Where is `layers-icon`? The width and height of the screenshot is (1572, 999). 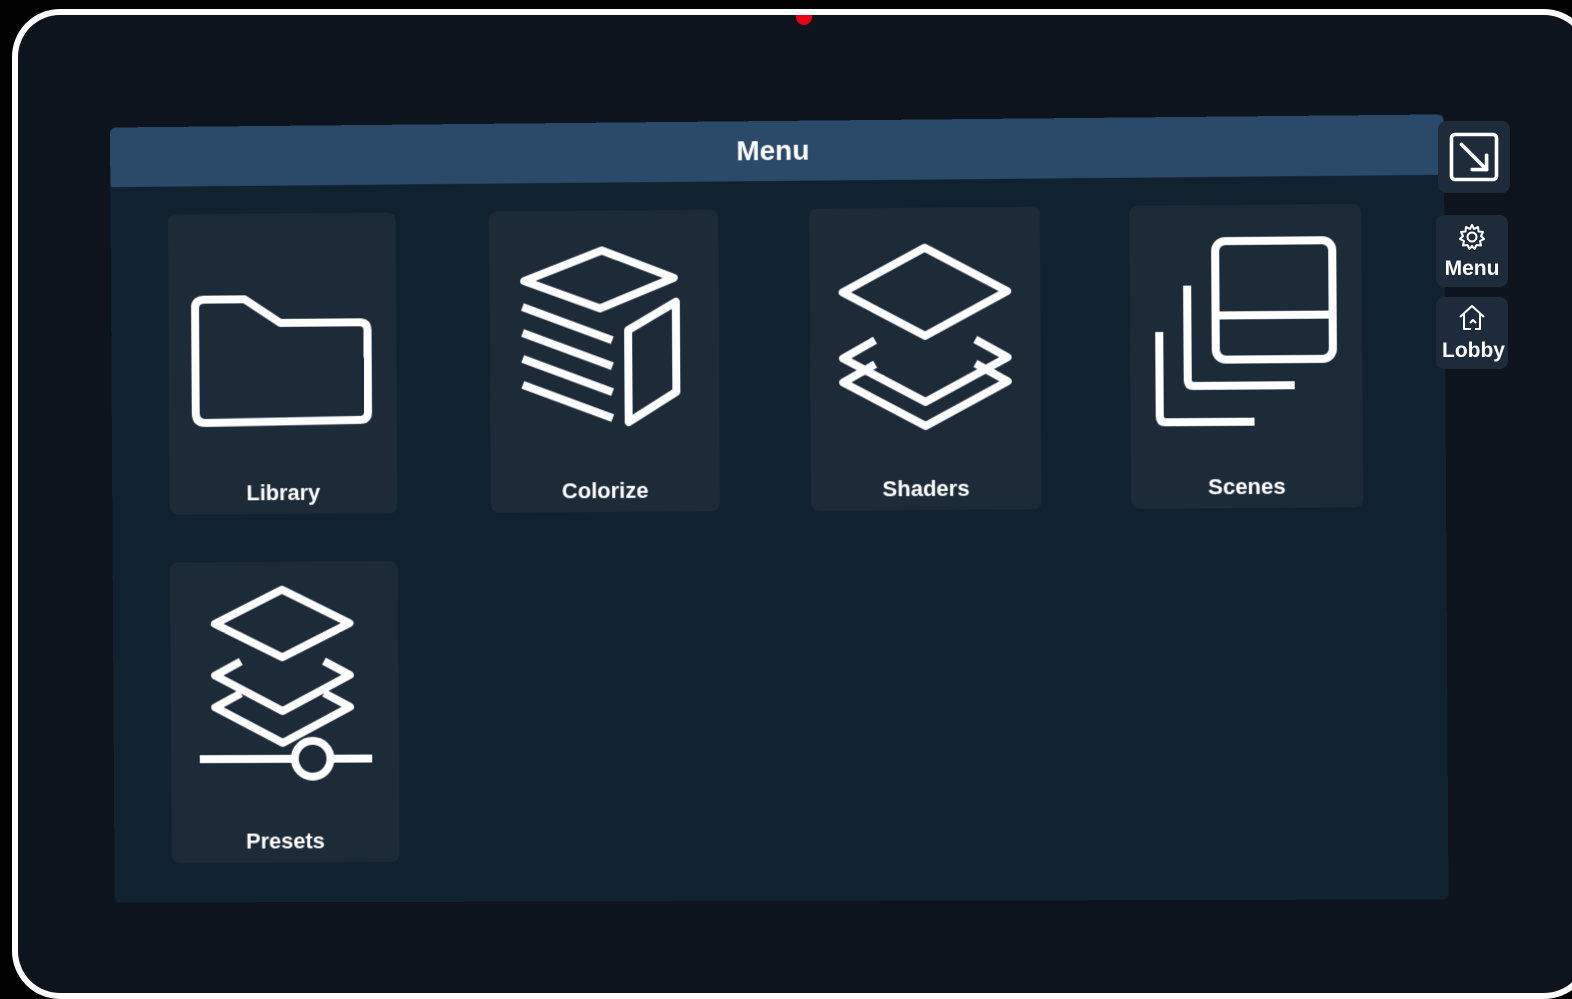 layers-icon is located at coordinates (925, 330).